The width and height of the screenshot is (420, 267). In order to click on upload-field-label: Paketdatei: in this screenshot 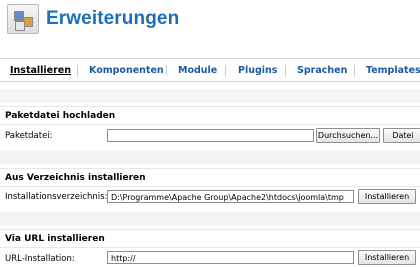, I will do `click(29, 136)`.